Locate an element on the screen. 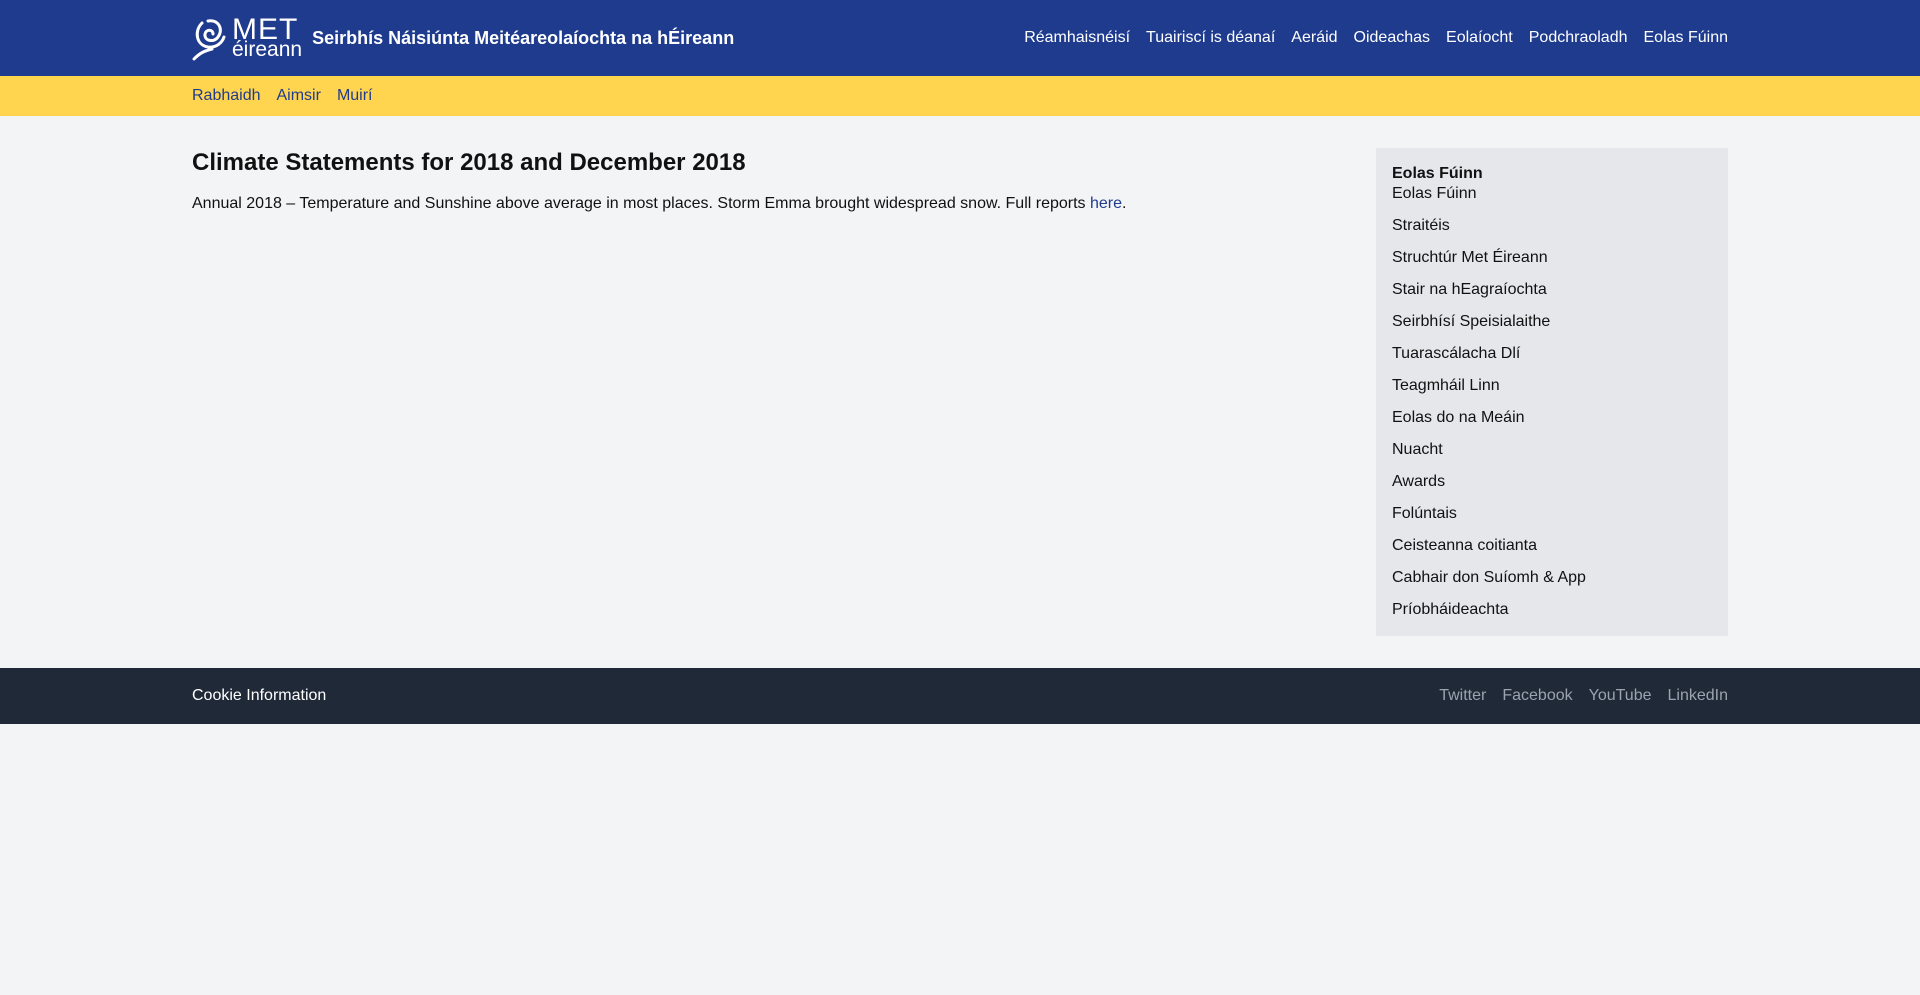 The width and height of the screenshot is (1920, 995). sidebar-item-history: Stair na hEagraíochta is located at coordinates (1469, 289).